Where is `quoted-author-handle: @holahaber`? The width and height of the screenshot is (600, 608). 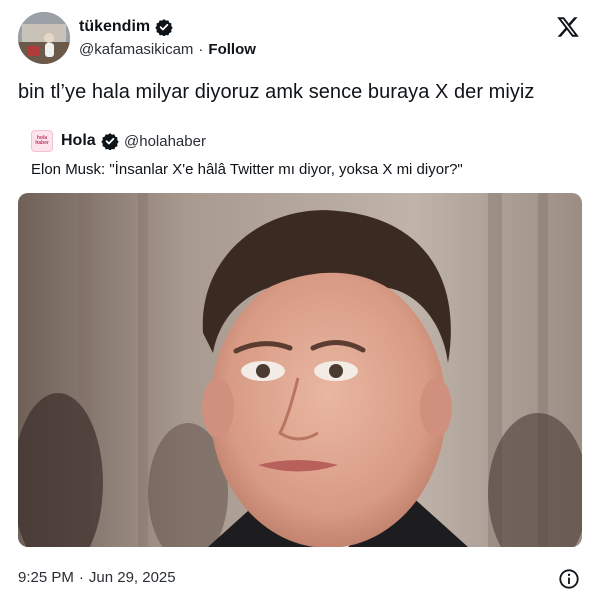
quoted-author-handle: @holahaber is located at coordinates (165, 141).